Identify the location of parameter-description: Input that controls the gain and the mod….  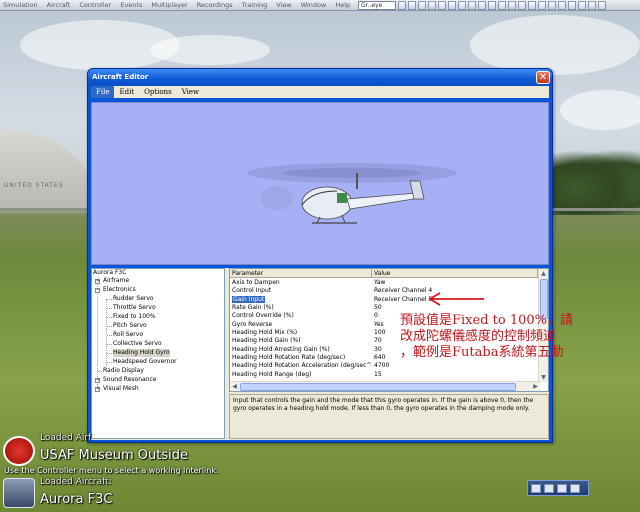
(389, 416).